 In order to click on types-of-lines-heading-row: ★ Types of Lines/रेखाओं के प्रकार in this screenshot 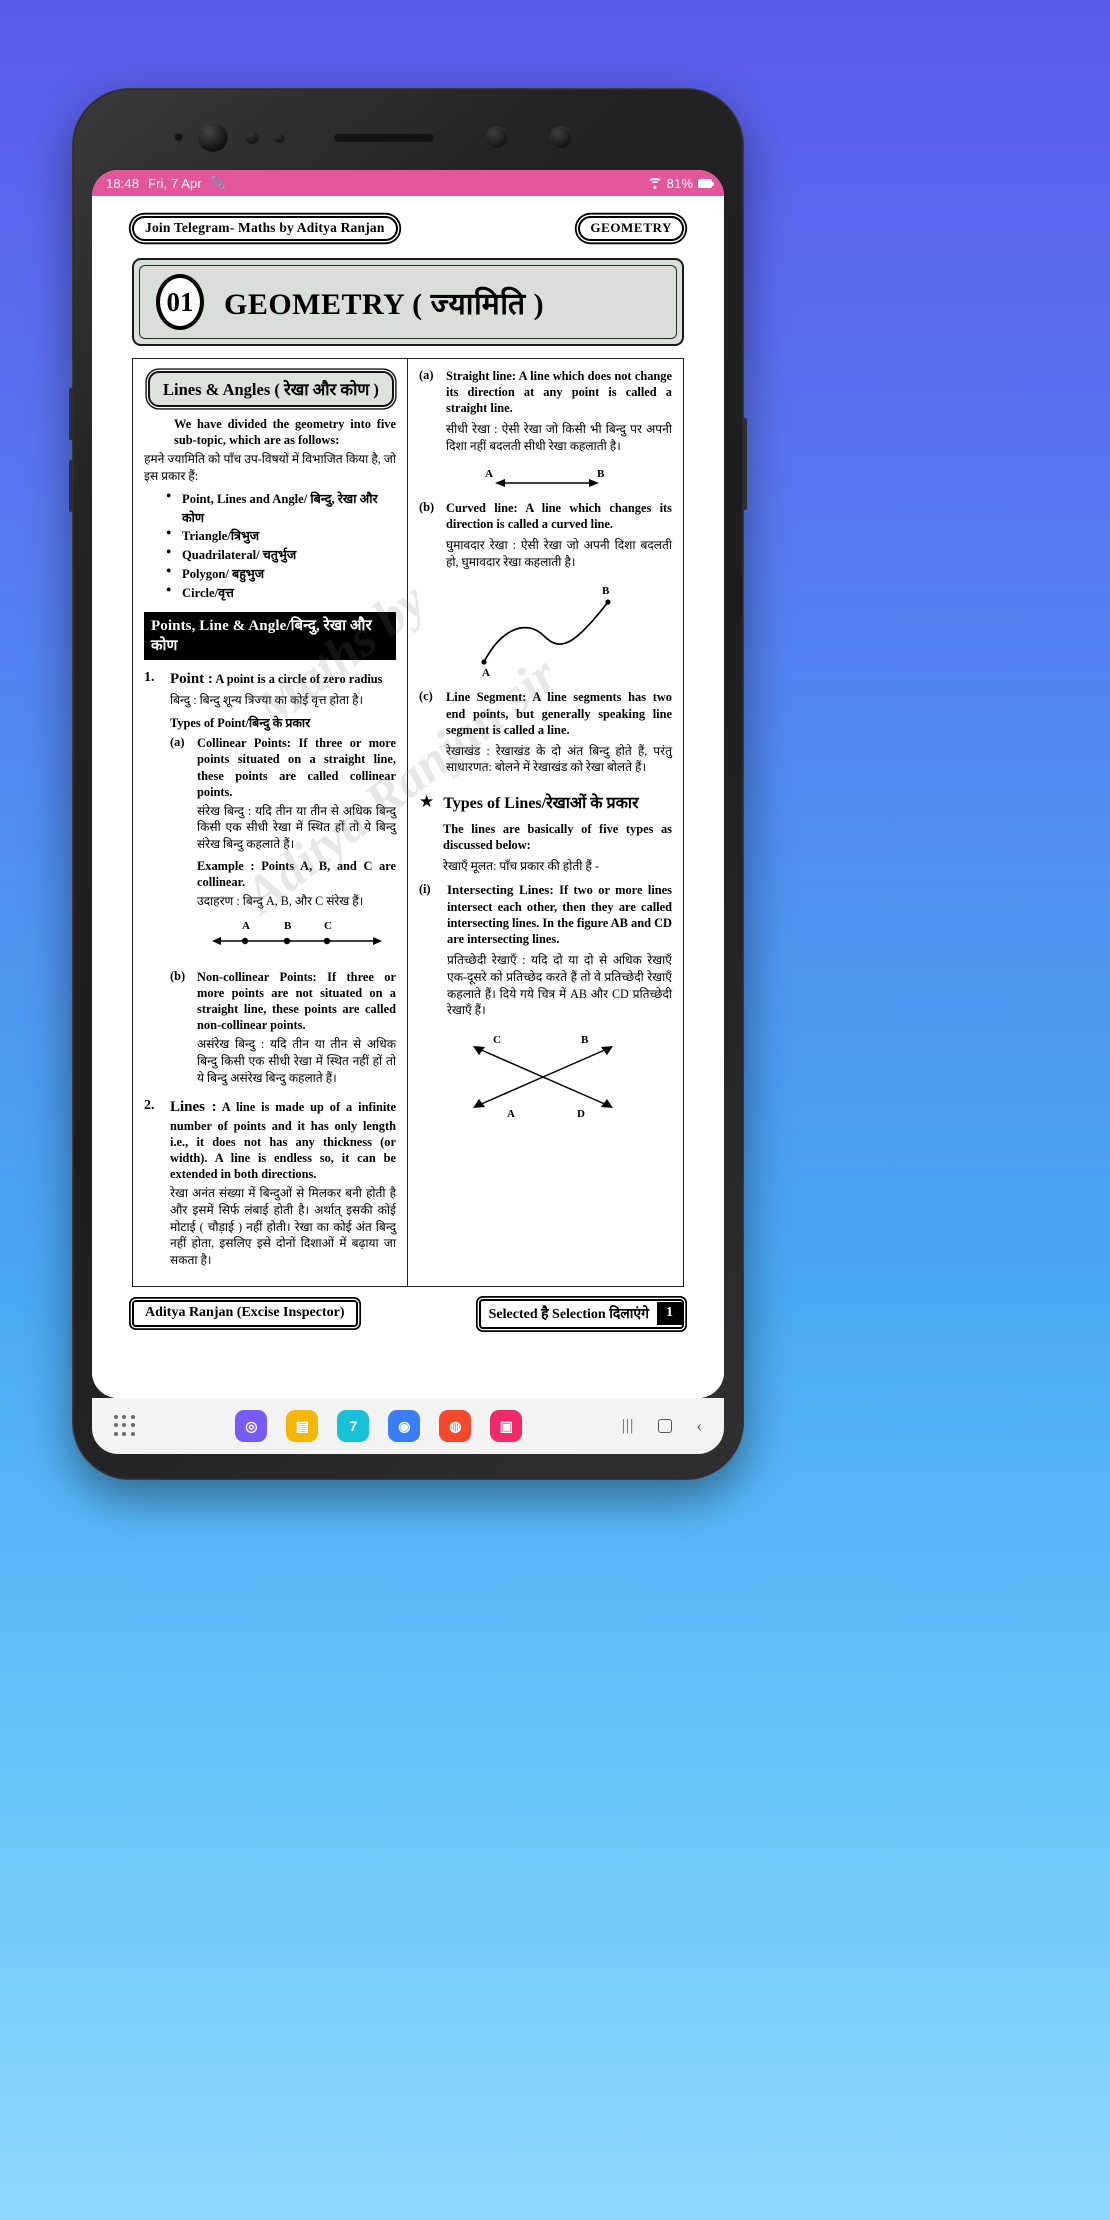, I will do `click(545, 802)`.